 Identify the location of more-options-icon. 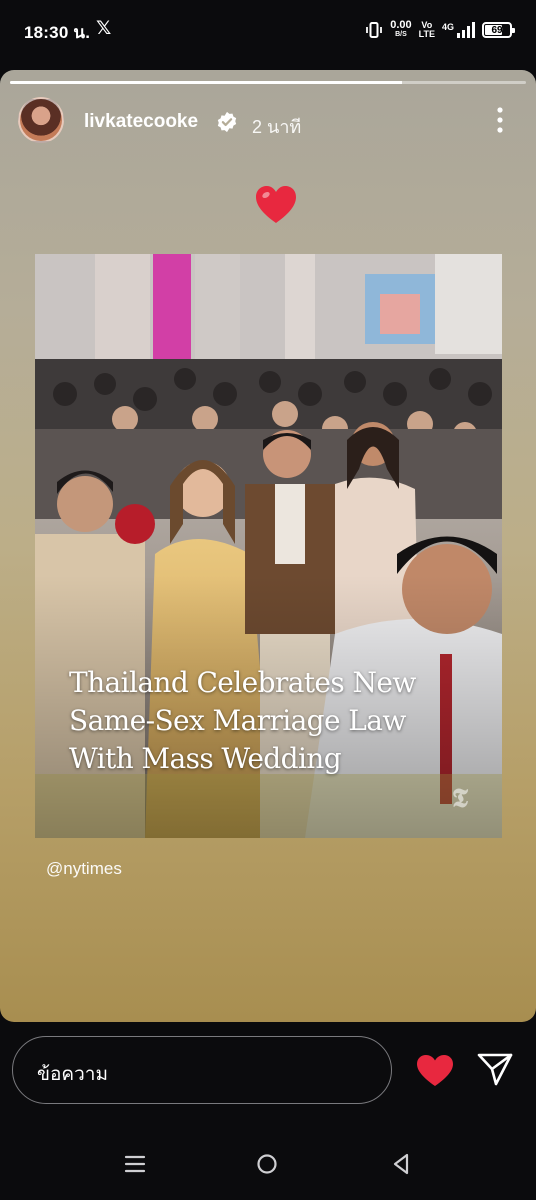
(500, 120).